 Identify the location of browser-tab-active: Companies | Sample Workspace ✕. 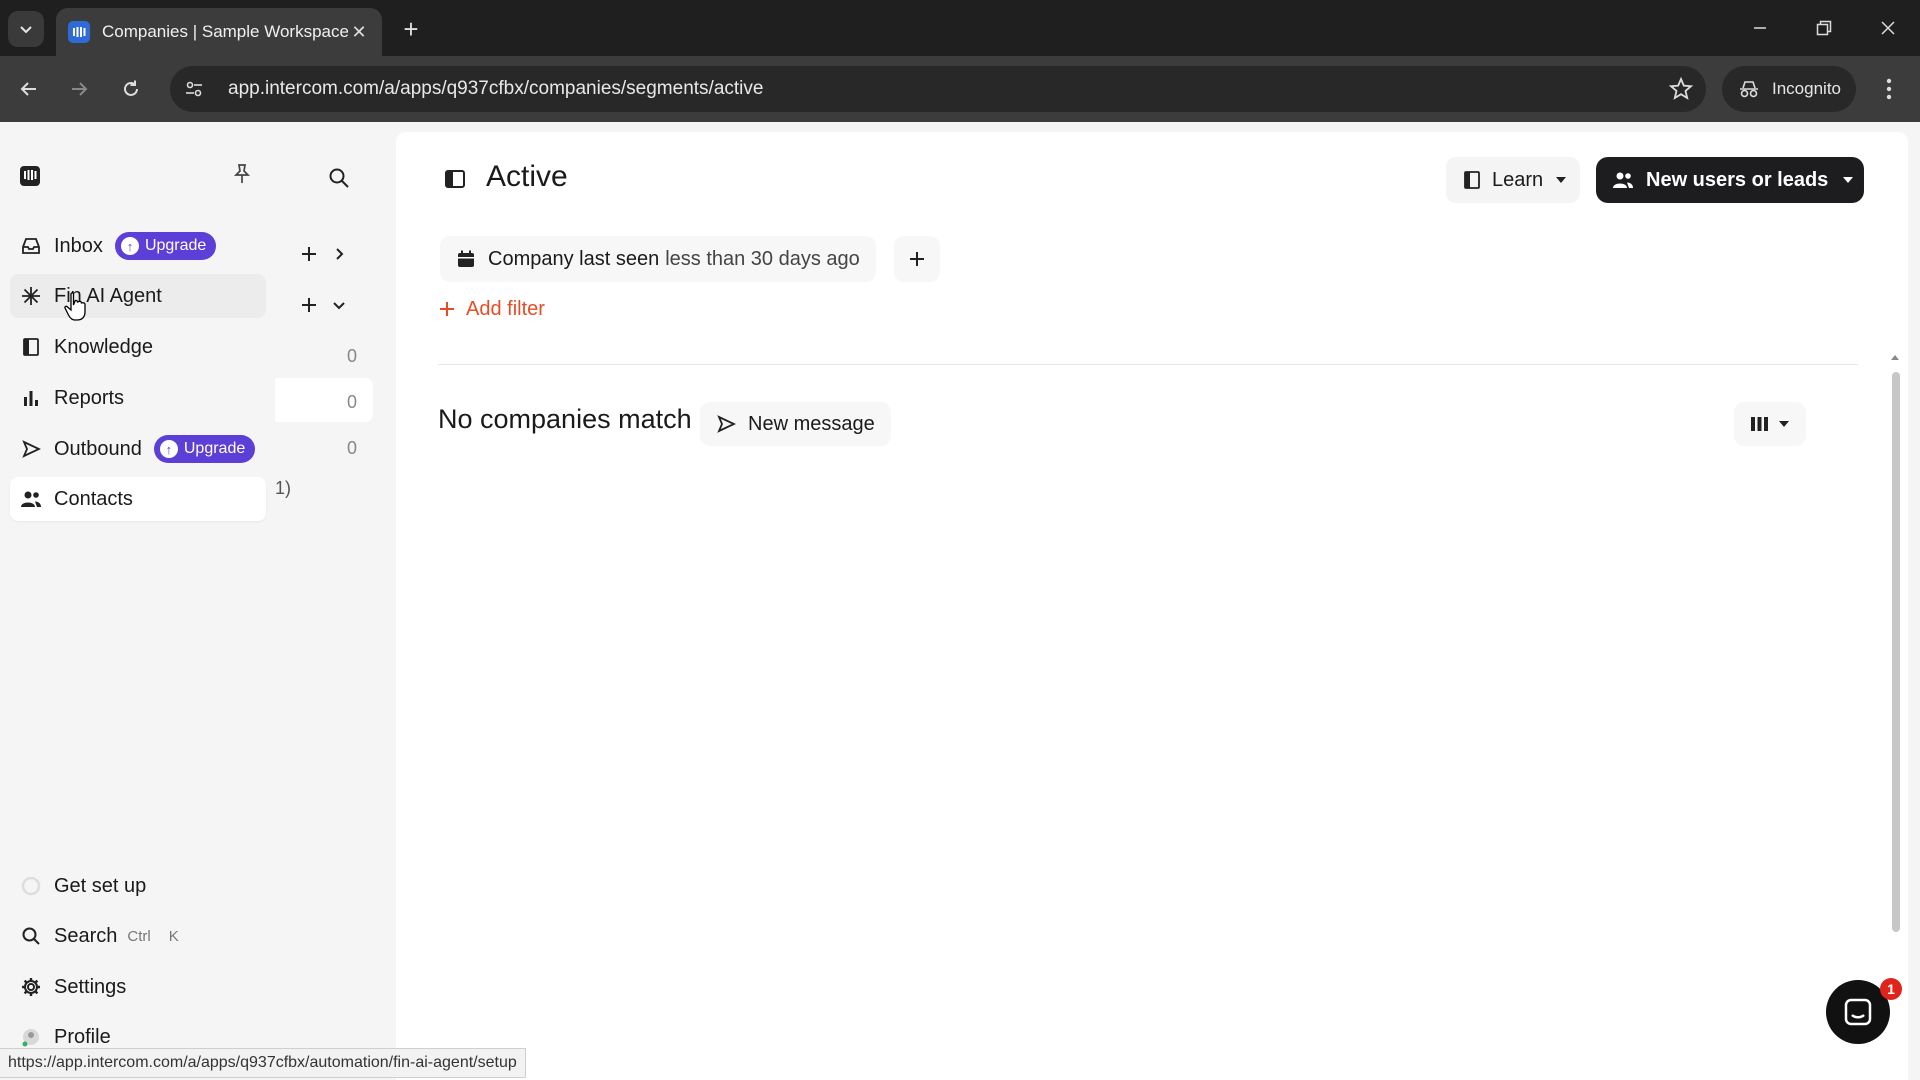
(219, 32).